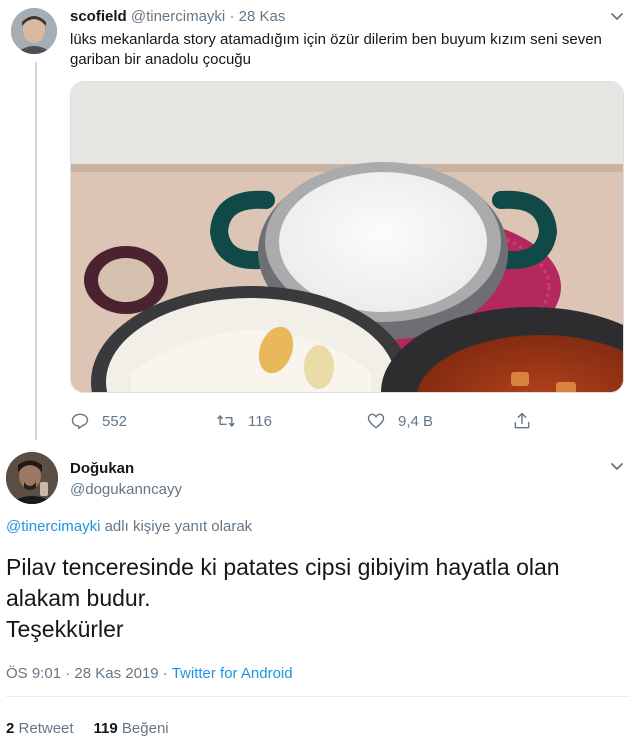 The height and width of the screenshot is (744, 635). I want to click on tweet-menu-button, so click(617, 16).